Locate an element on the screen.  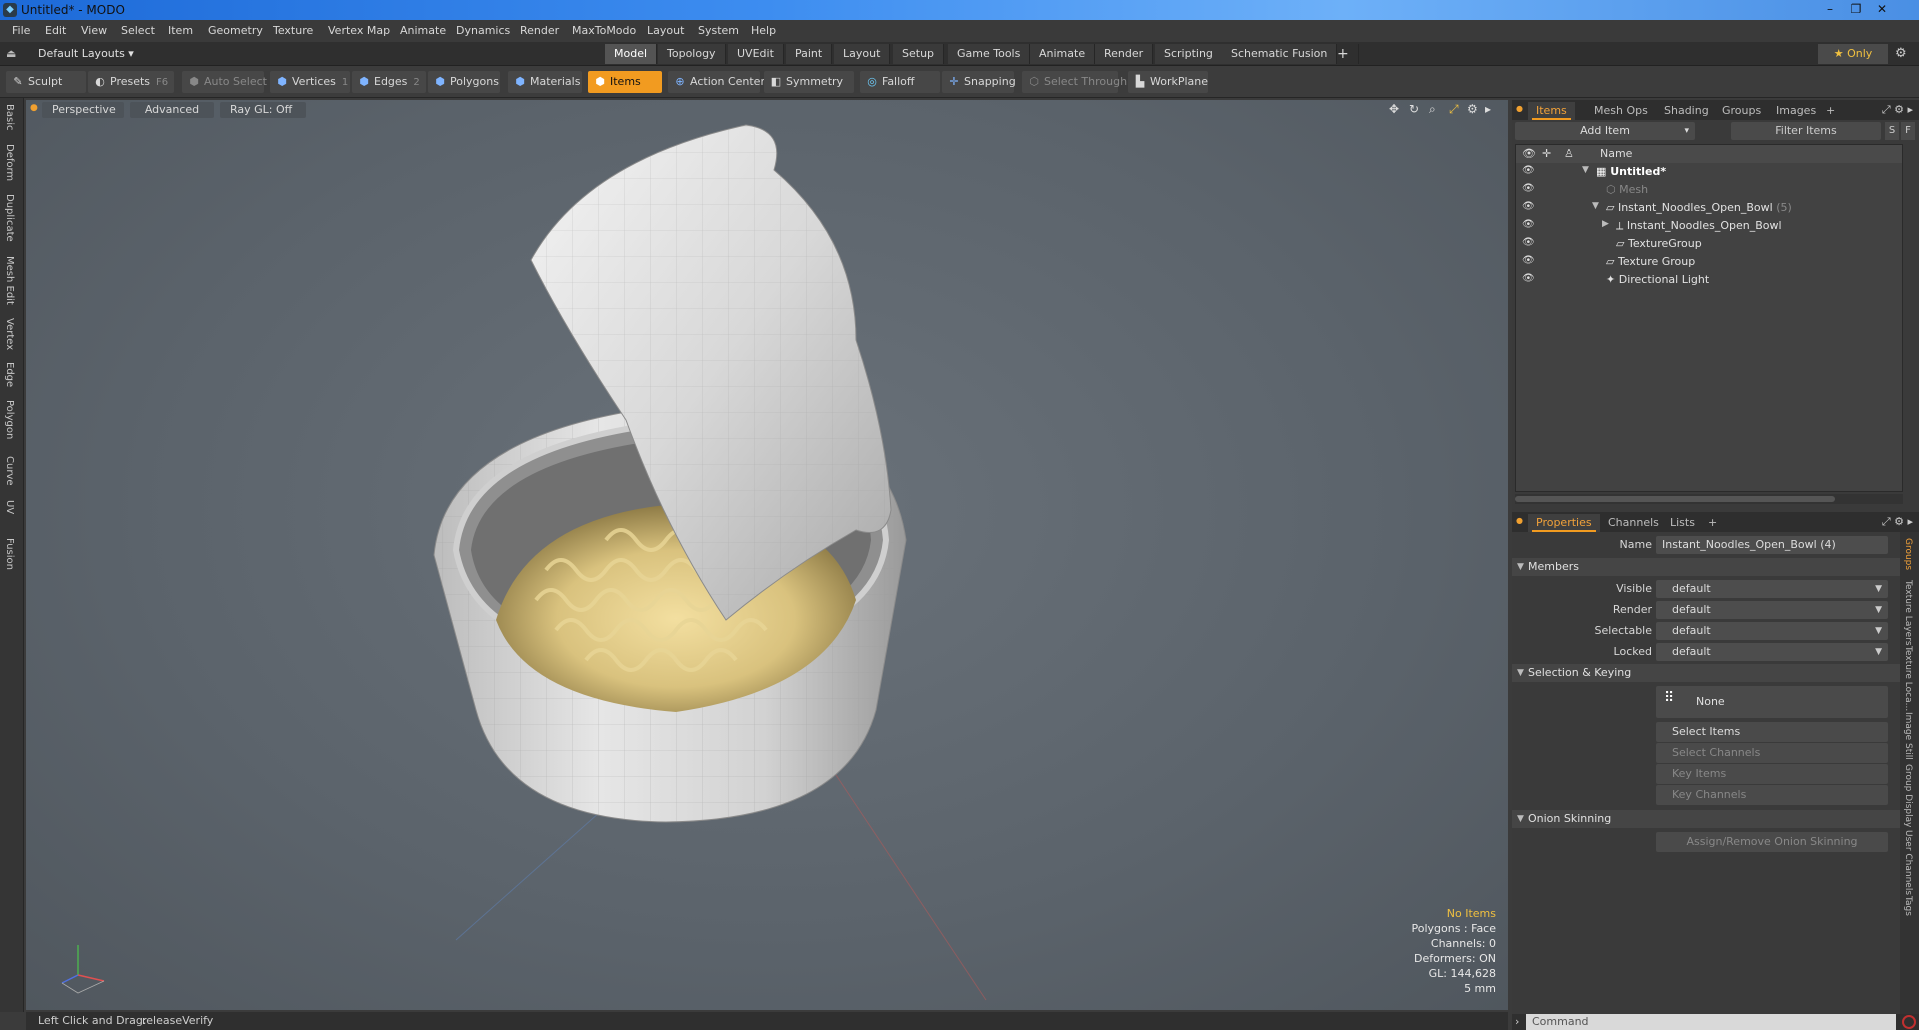
symmetry-button: ◧ Symmetry is located at coordinates (809, 82).